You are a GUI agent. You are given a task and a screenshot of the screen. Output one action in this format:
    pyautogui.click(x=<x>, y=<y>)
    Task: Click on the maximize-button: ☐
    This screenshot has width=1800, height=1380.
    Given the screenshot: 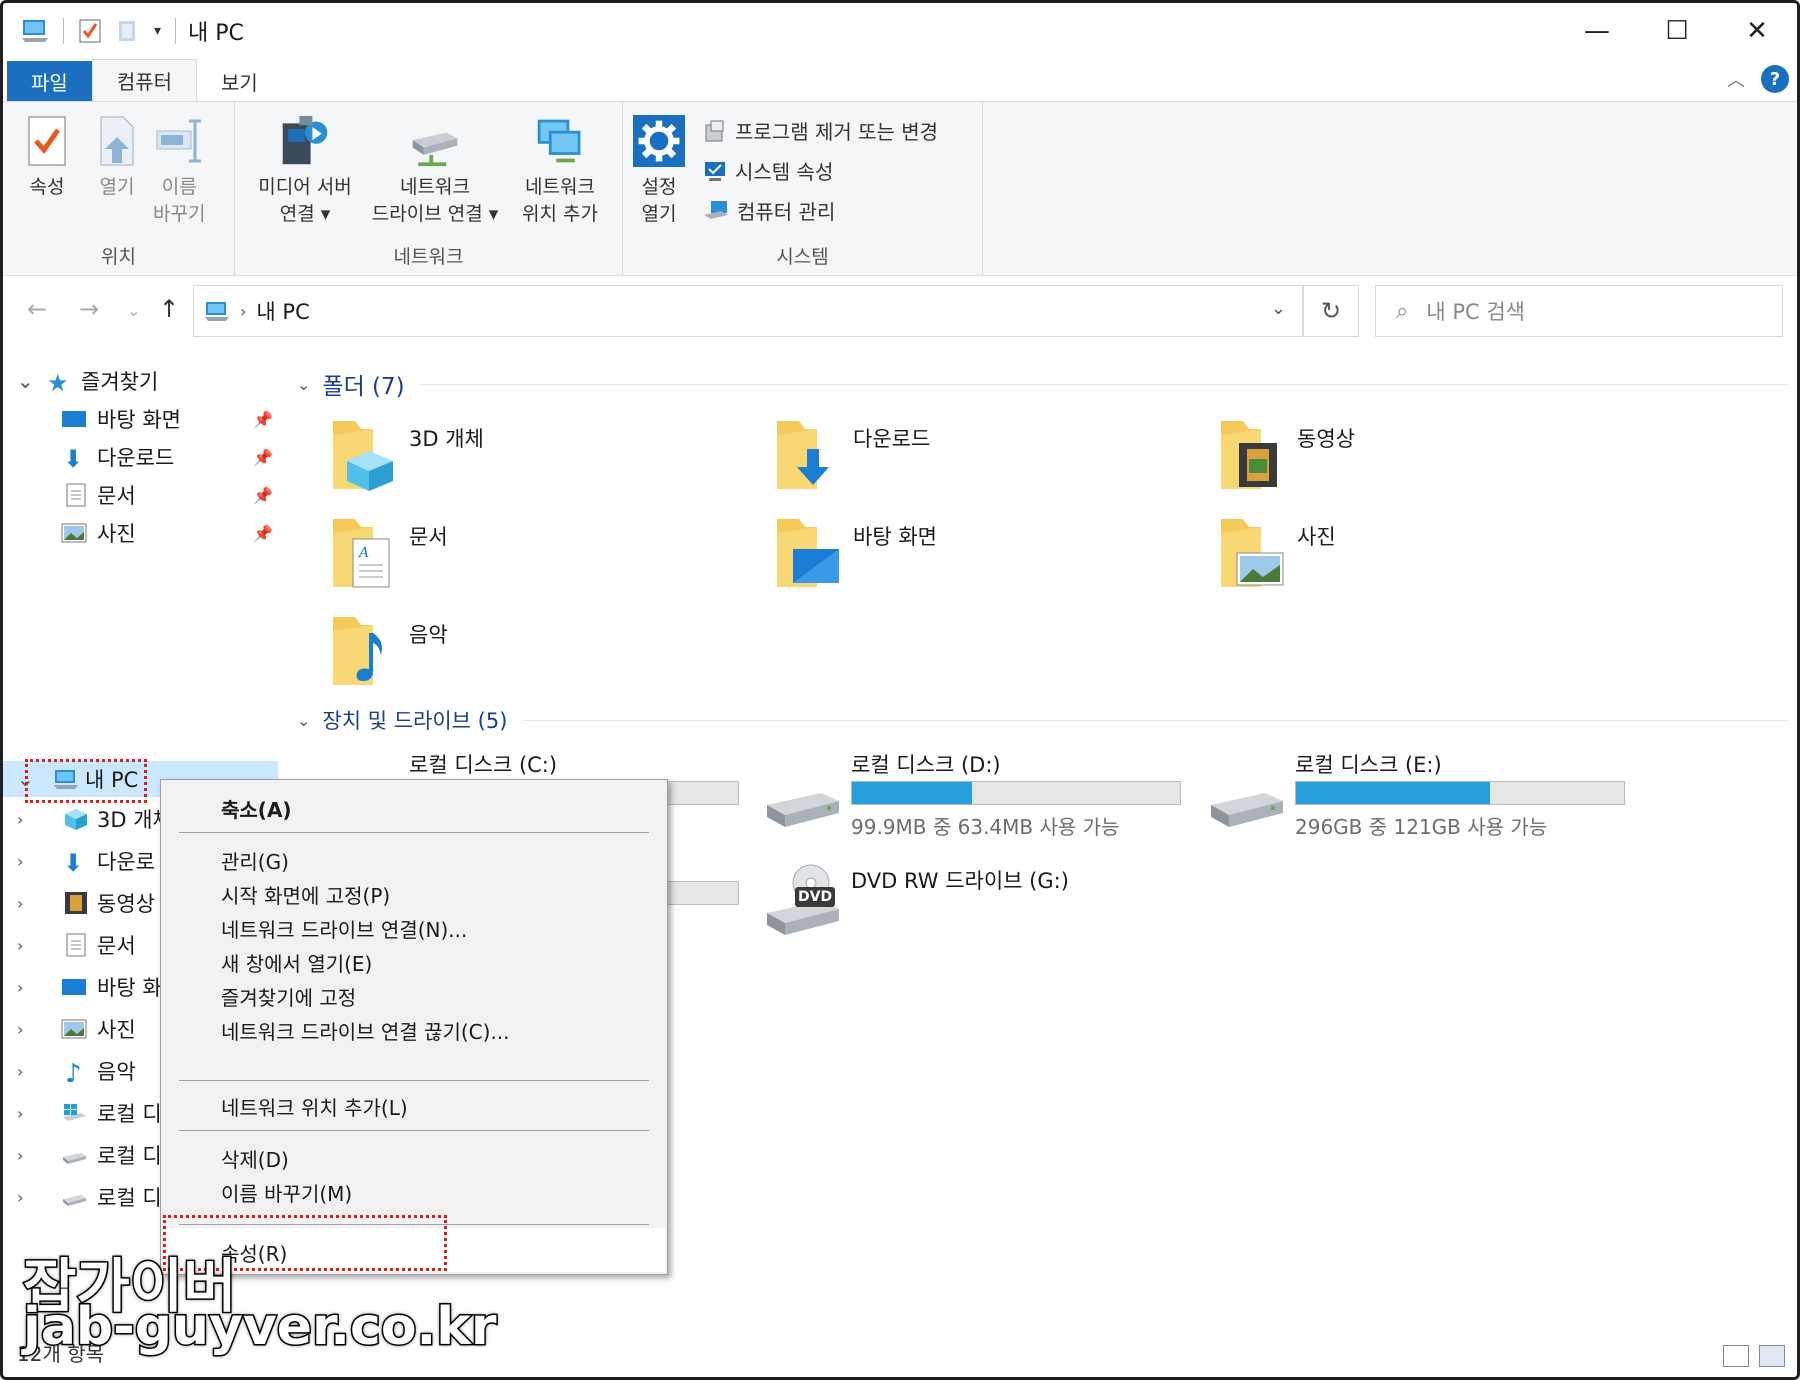 What is the action you would take?
    pyautogui.click(x=1677, y=31)
    